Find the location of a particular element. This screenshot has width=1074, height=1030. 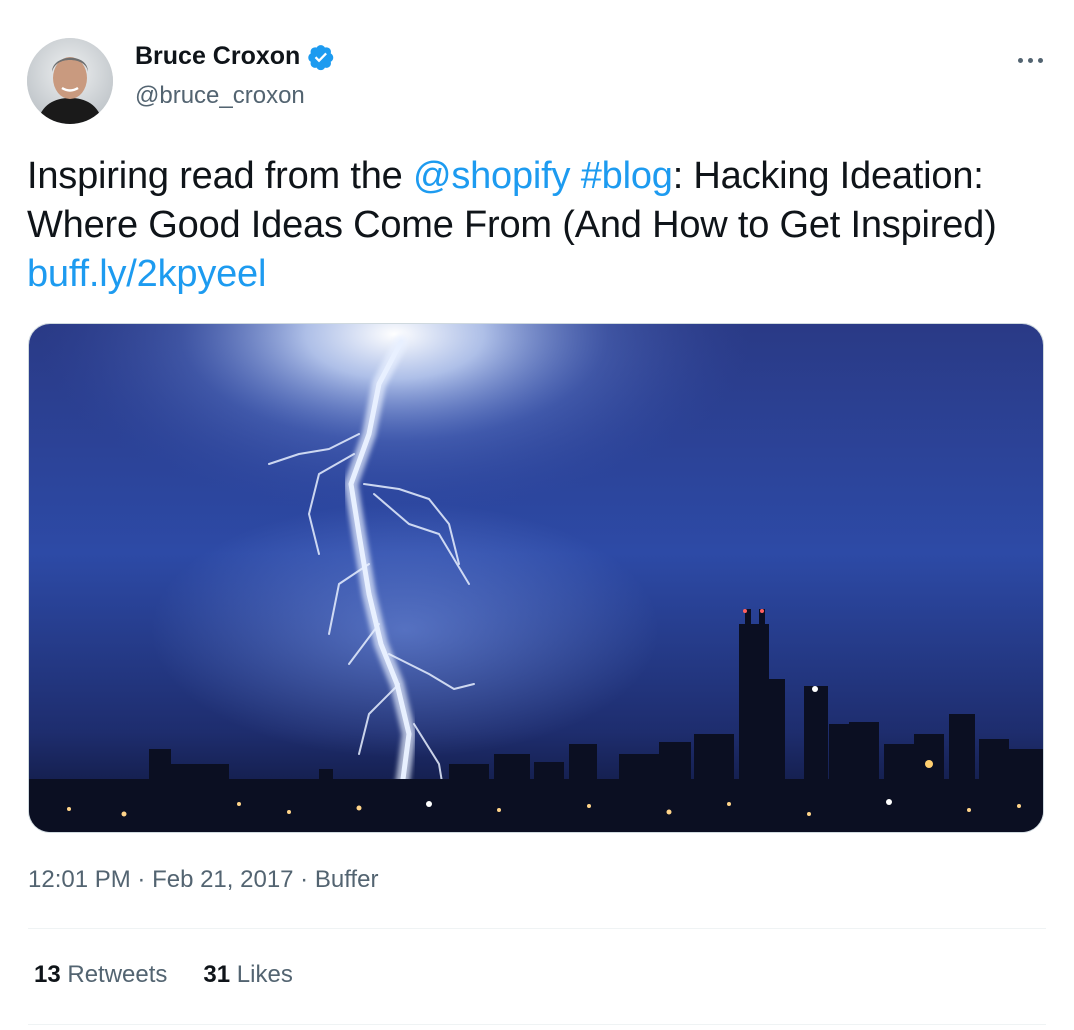

author-name: Bruce Croxon is located at coordinates (217, 56).